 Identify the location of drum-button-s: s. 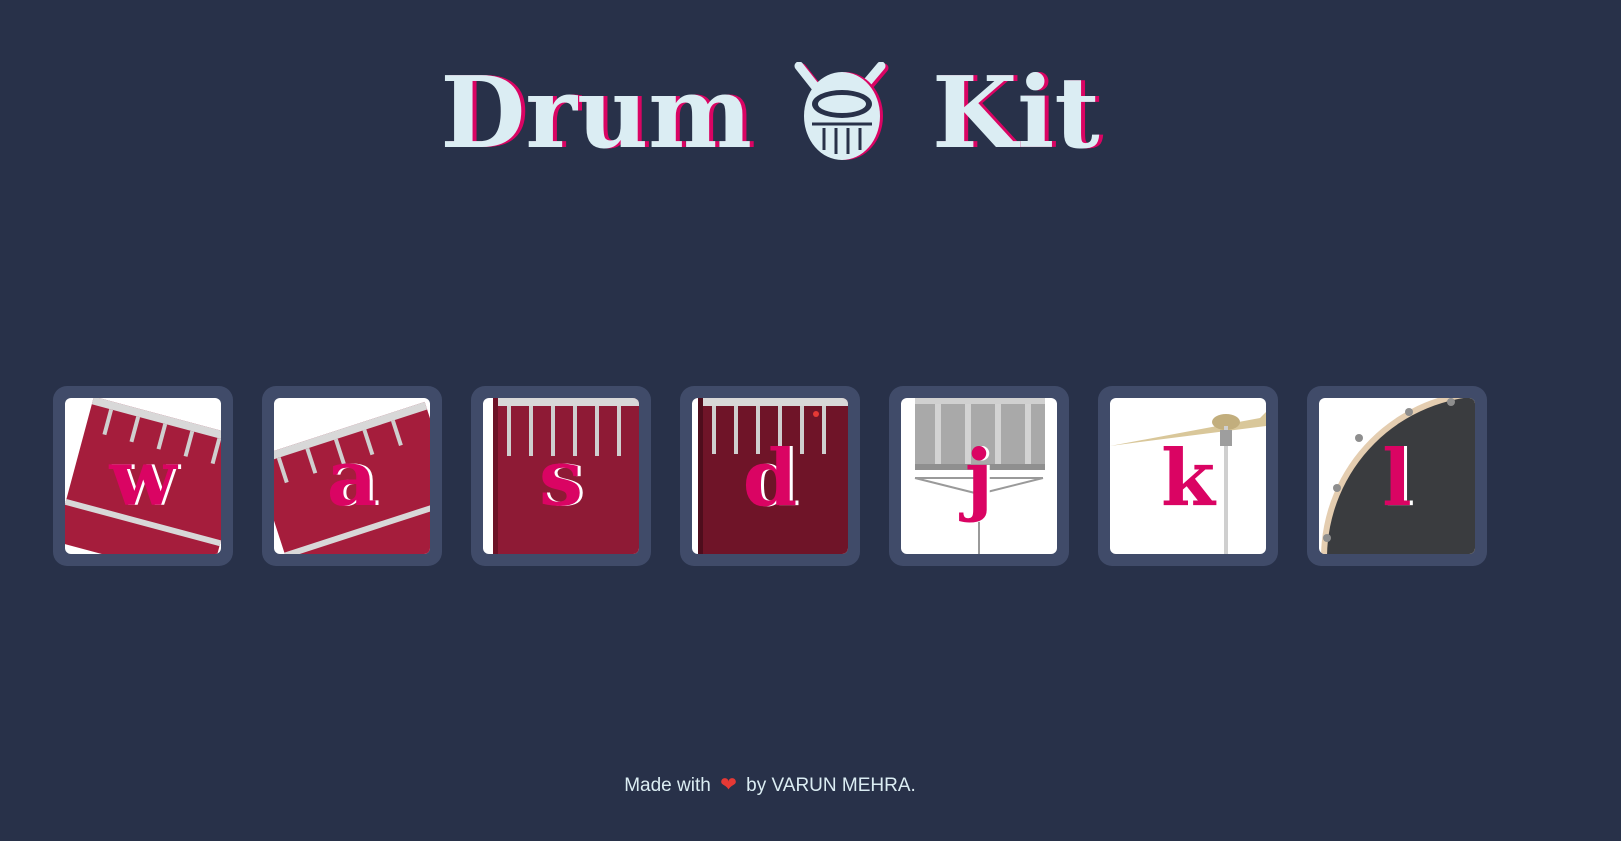
(561, 476).